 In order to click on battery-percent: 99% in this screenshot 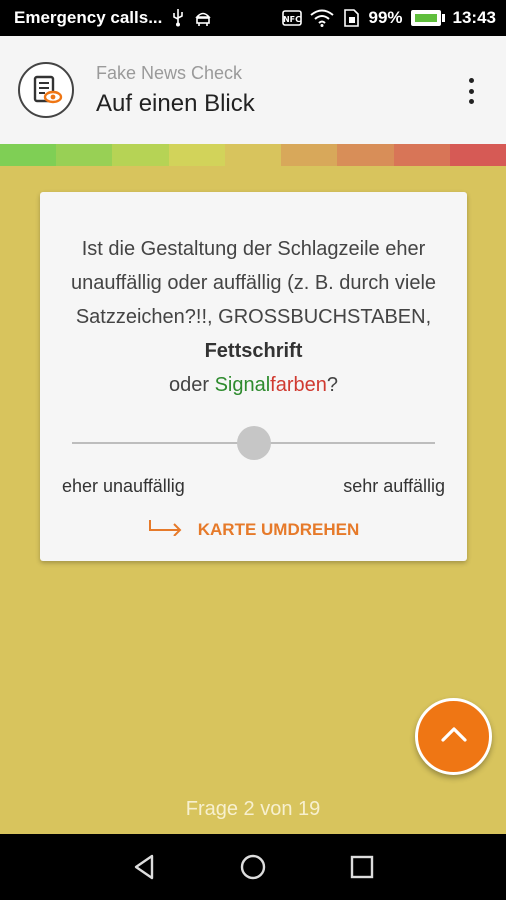, I will do `click(385, 17)`.